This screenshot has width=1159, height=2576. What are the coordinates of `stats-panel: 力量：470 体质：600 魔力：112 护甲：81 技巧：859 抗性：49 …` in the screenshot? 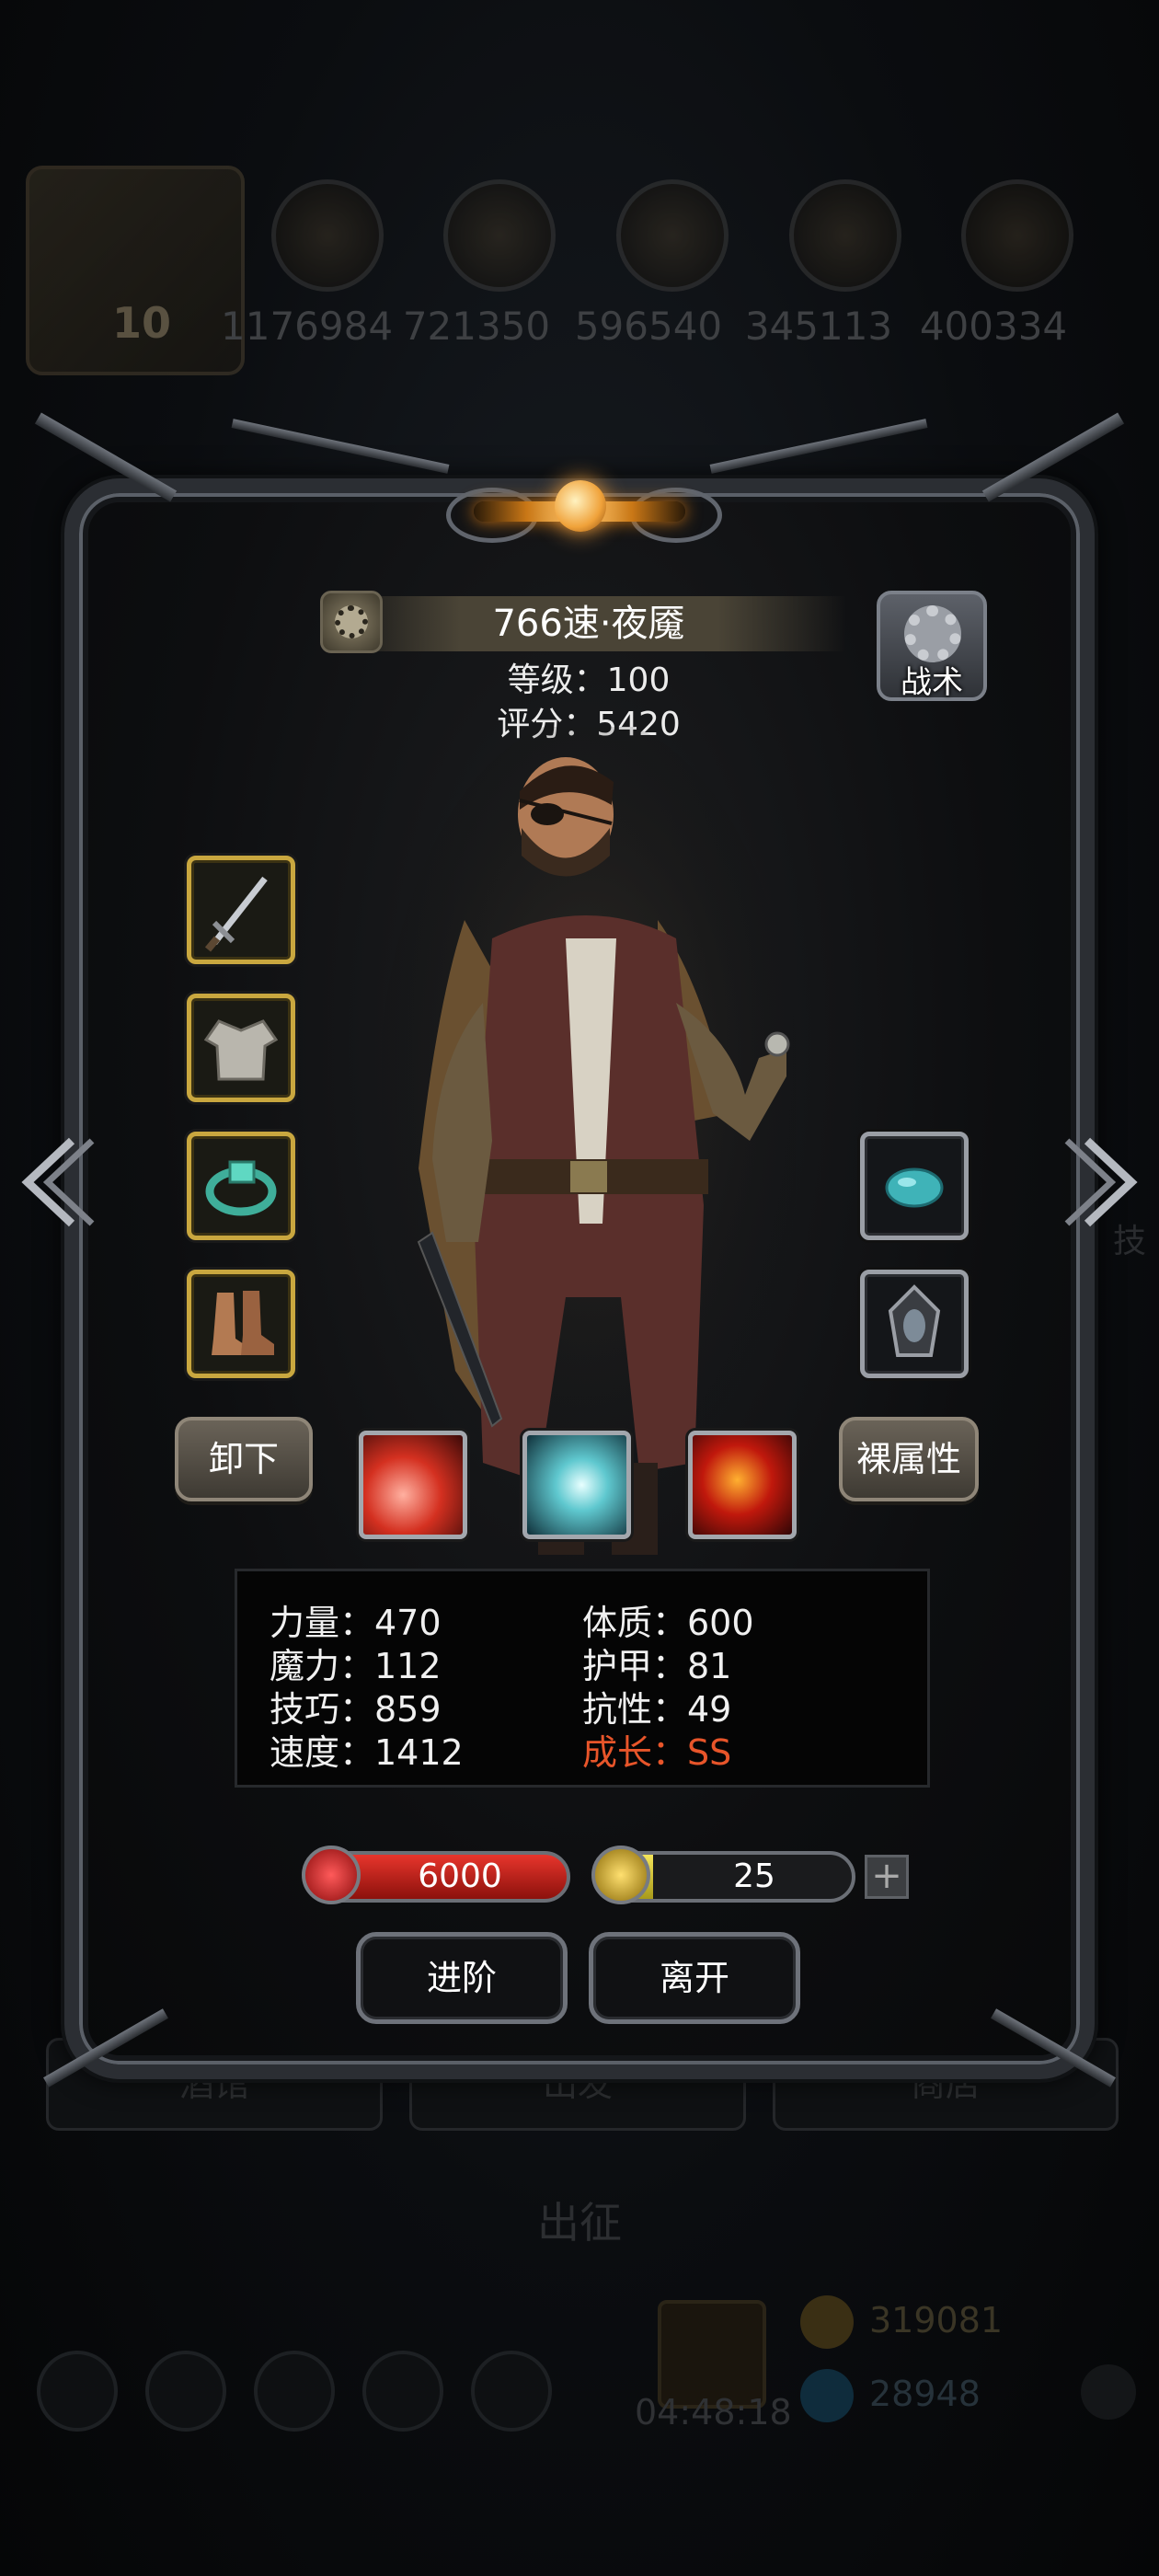 It's located at (582, 1678).